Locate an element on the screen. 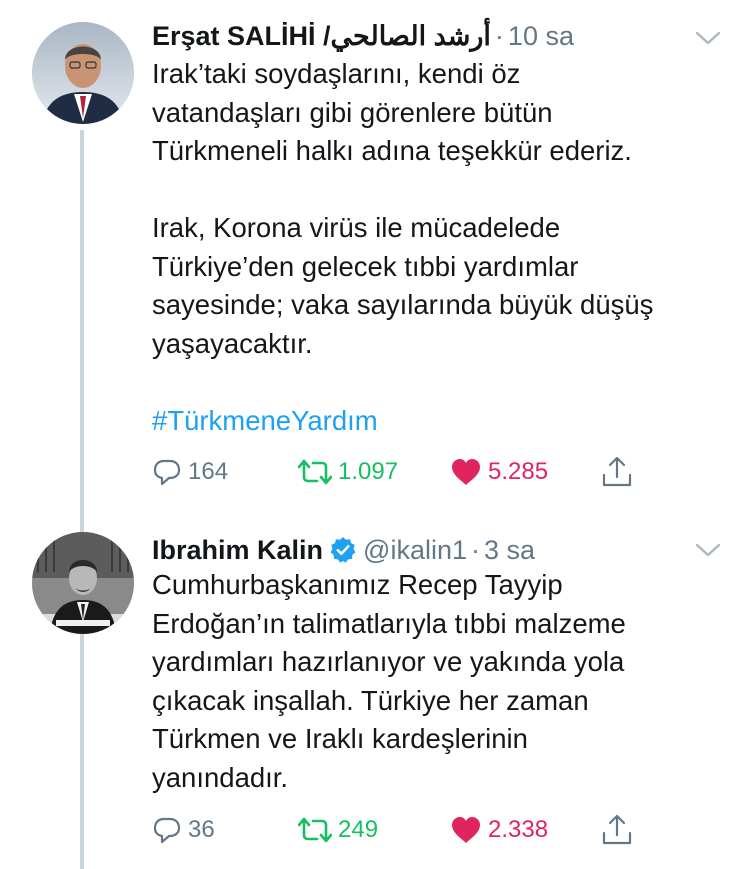 The width and height of the screenshot is (750, 869). like-count: 5.285 is located at coordinates (518, 471).